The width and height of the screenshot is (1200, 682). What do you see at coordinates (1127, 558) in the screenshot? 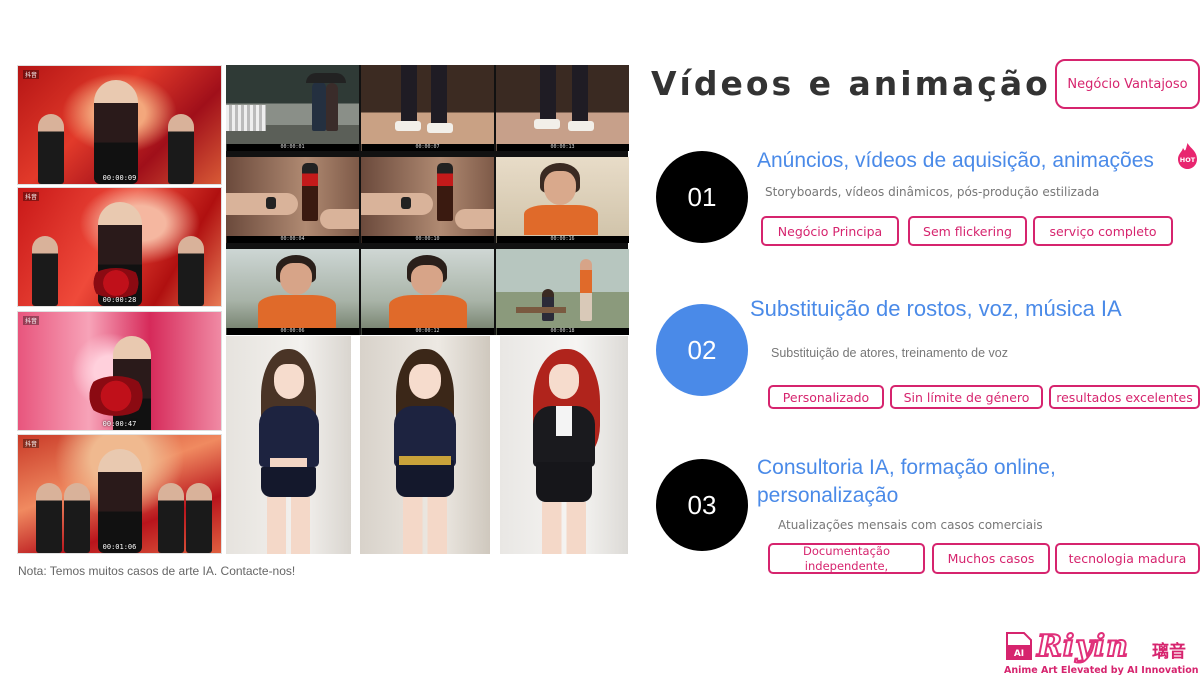
I see `service-tag: tecnologia madura` at bounding box center [1127, 558].